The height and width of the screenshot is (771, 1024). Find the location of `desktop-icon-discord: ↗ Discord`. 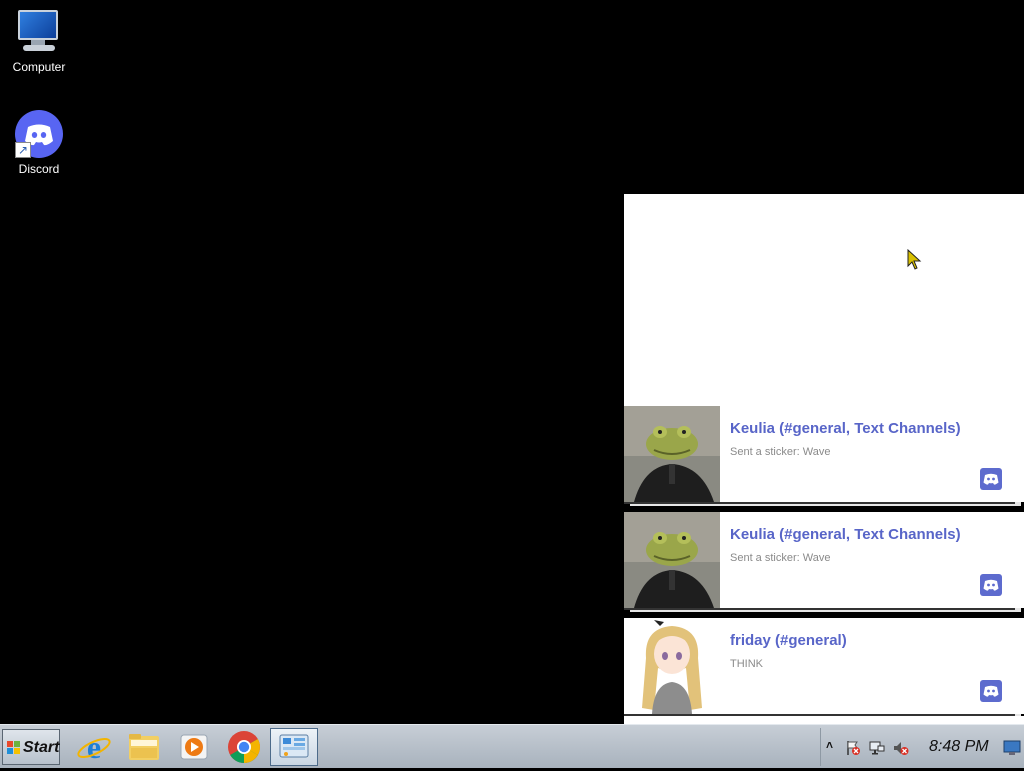

desktop-icon-discord: ↗ Discord is located at coordinates (39, 143).